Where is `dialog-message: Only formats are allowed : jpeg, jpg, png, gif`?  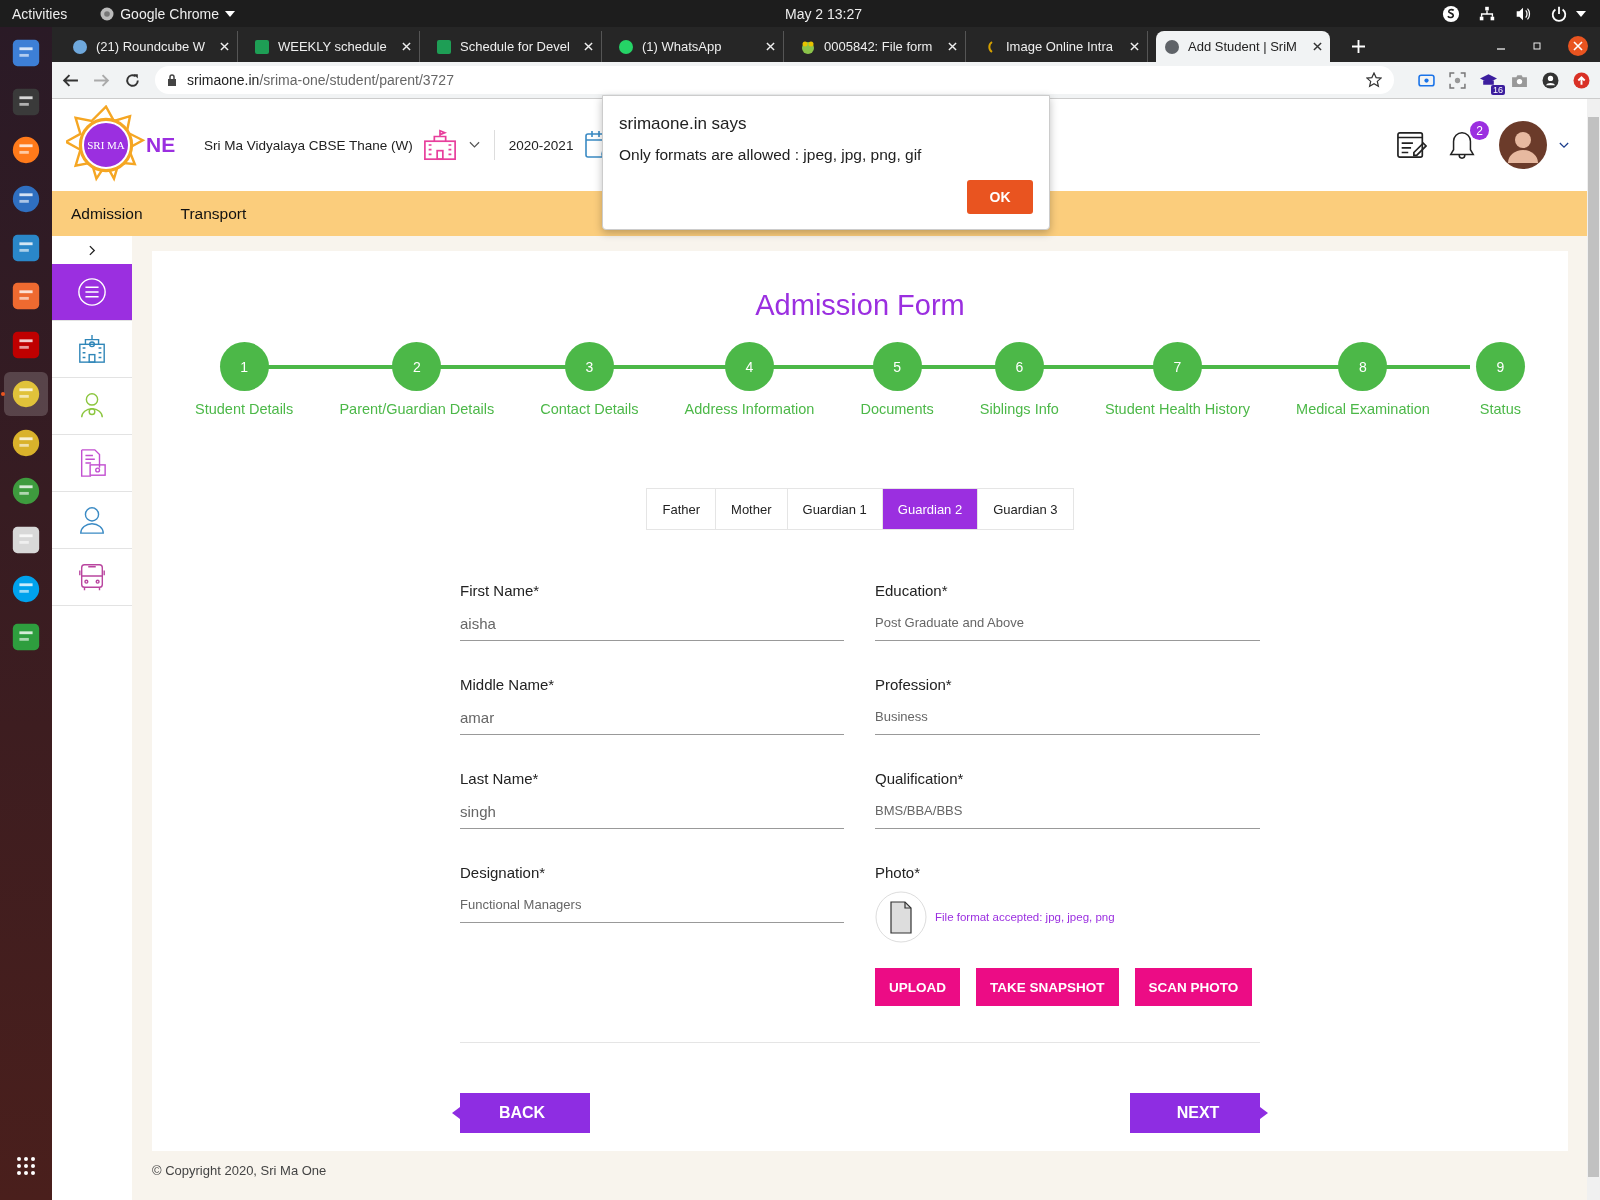
dialog-message: Only formats are allowed : jpeg, jpg, png, gif is located at coordinates (771, 155).